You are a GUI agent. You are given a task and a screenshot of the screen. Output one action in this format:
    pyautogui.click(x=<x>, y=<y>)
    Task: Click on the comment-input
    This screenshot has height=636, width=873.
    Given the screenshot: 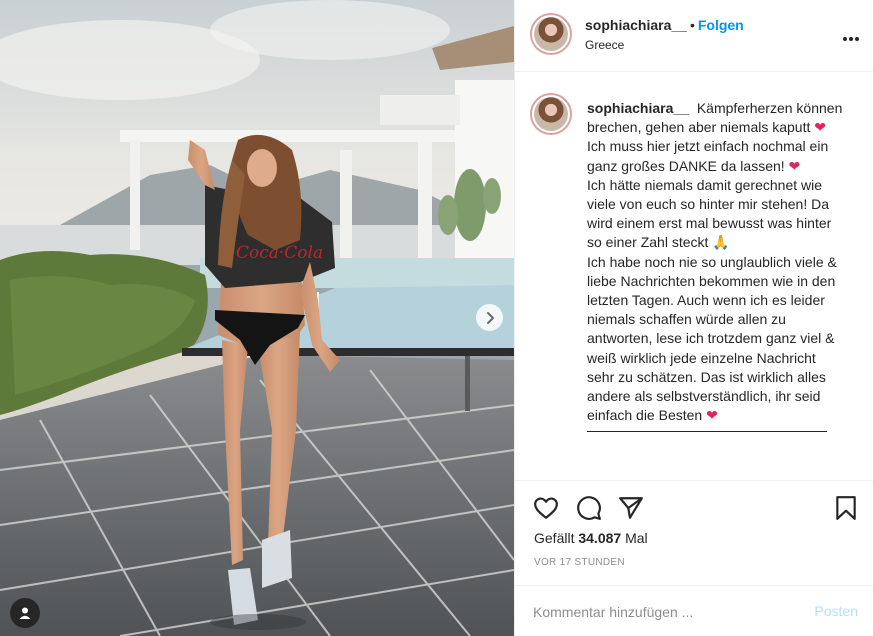 What is the action you would take?
    pyautogui.click(x=658, y=612)
    